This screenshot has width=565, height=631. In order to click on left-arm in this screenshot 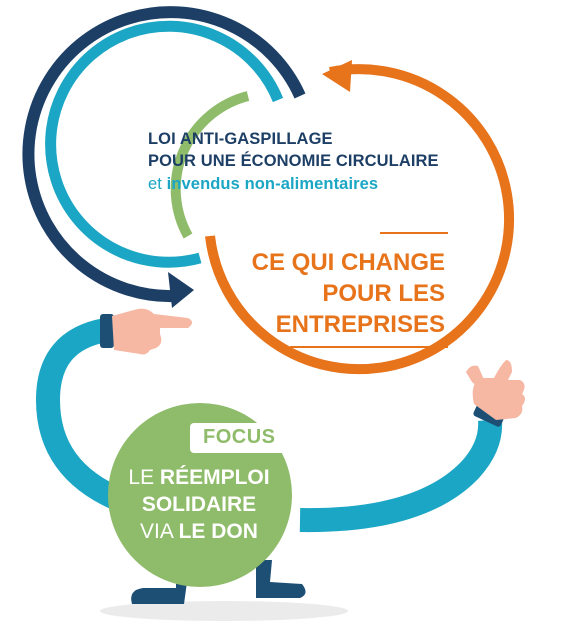, I will do `click(80, 415)`.